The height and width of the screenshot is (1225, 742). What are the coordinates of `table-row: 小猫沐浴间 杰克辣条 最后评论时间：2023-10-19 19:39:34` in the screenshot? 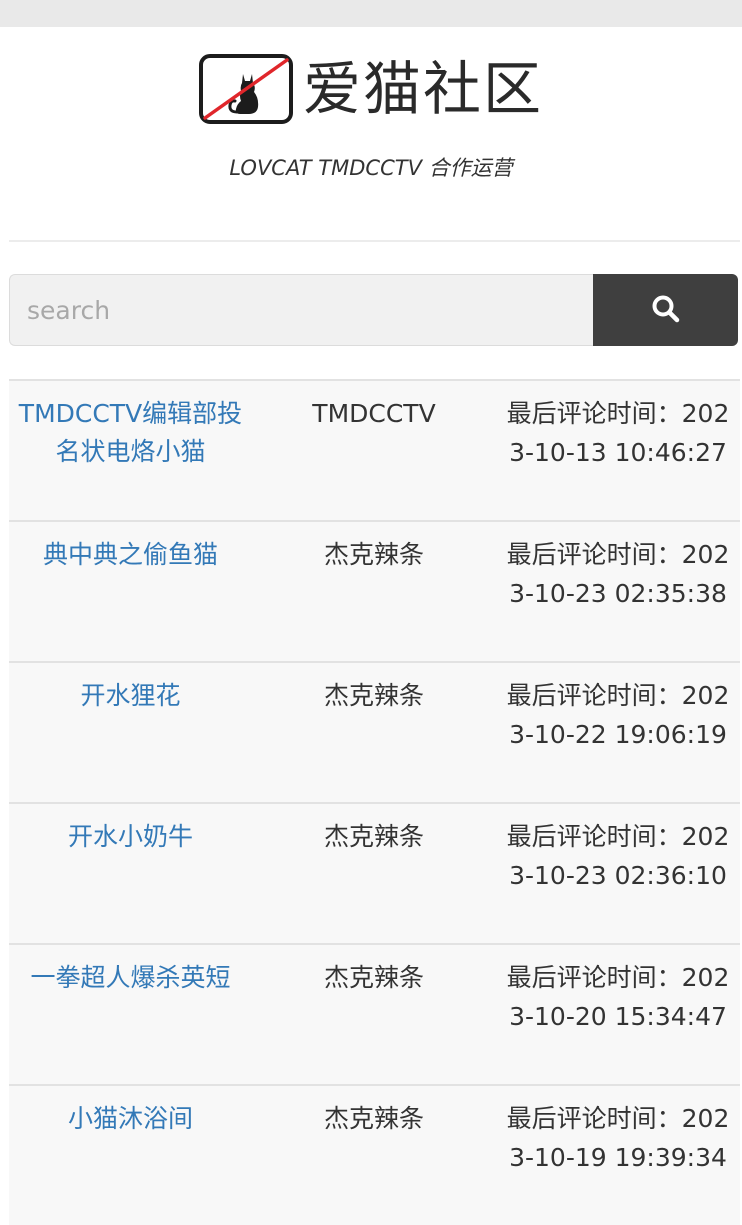 It's located at (374, 1154).